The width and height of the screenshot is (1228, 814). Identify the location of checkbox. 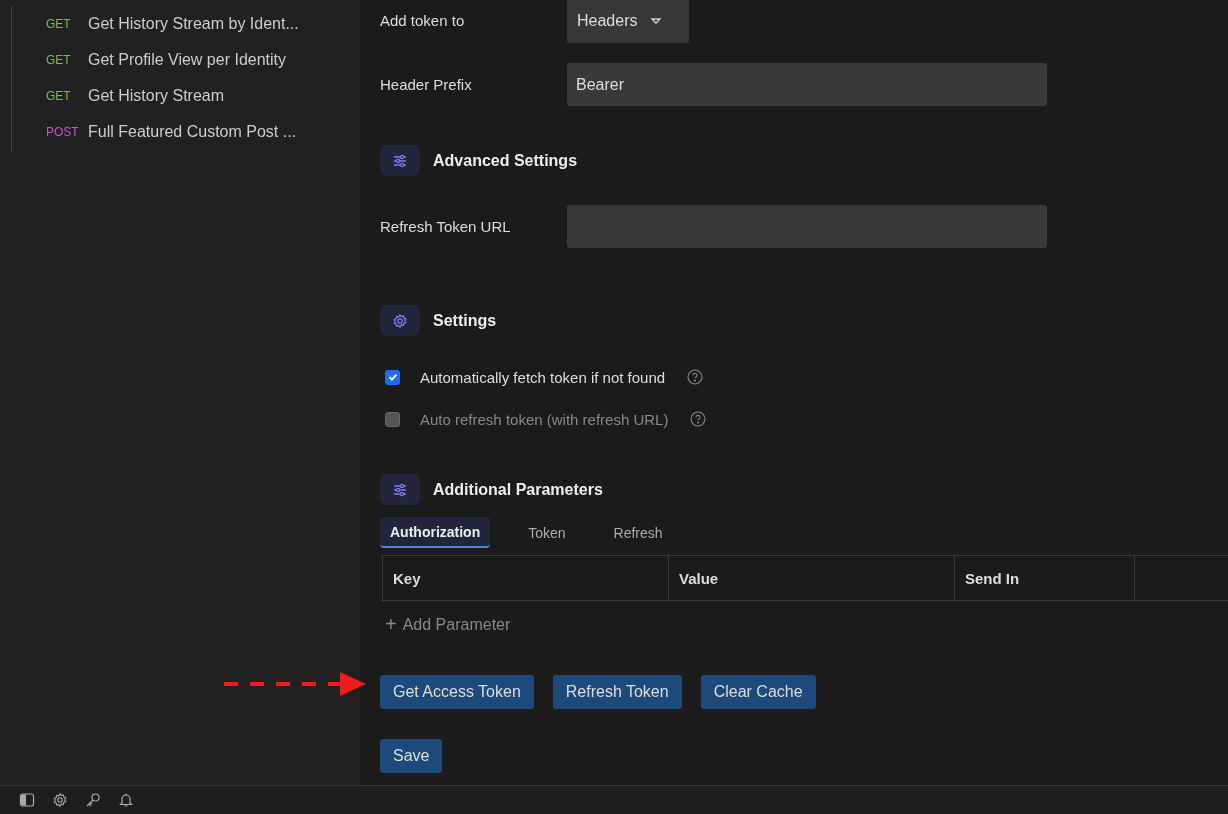
(392, 377).